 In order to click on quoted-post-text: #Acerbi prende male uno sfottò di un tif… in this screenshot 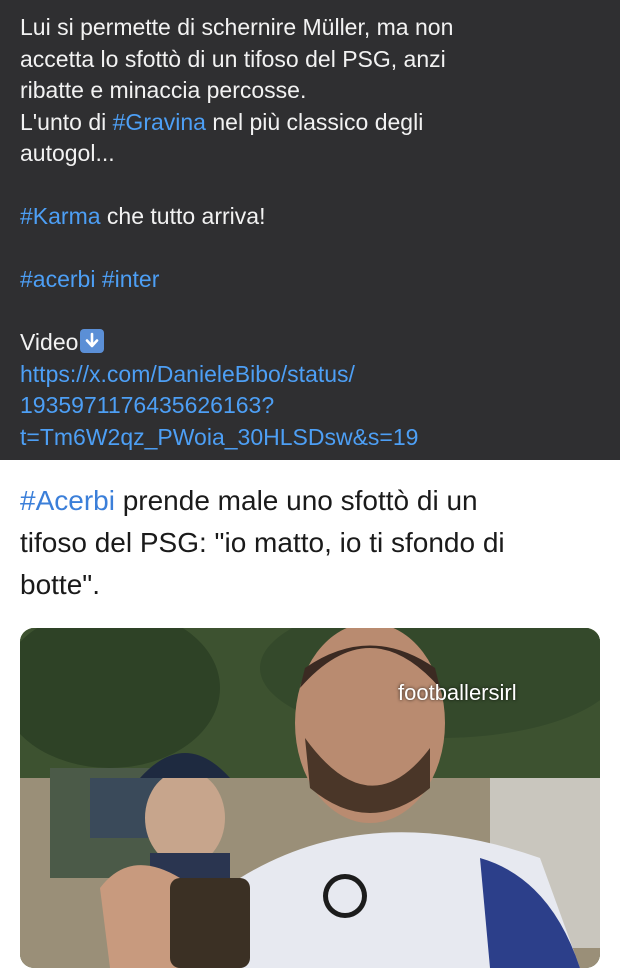, I will do `click(310, 543)`.